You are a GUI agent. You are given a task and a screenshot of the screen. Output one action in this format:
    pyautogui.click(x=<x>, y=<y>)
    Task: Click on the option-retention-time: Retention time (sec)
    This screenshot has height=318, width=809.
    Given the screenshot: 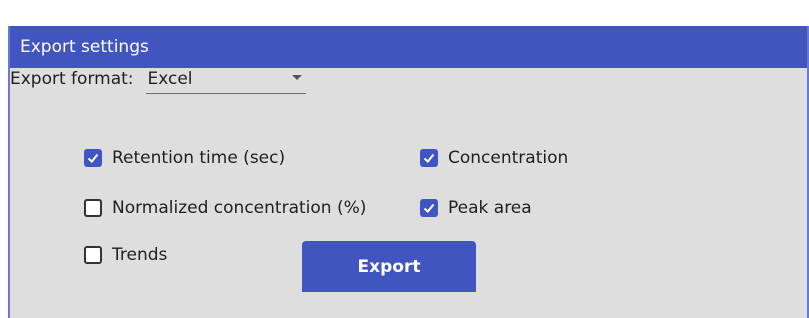 What is the action you would take?
    pyautogui.click(x=184, y=158)
    